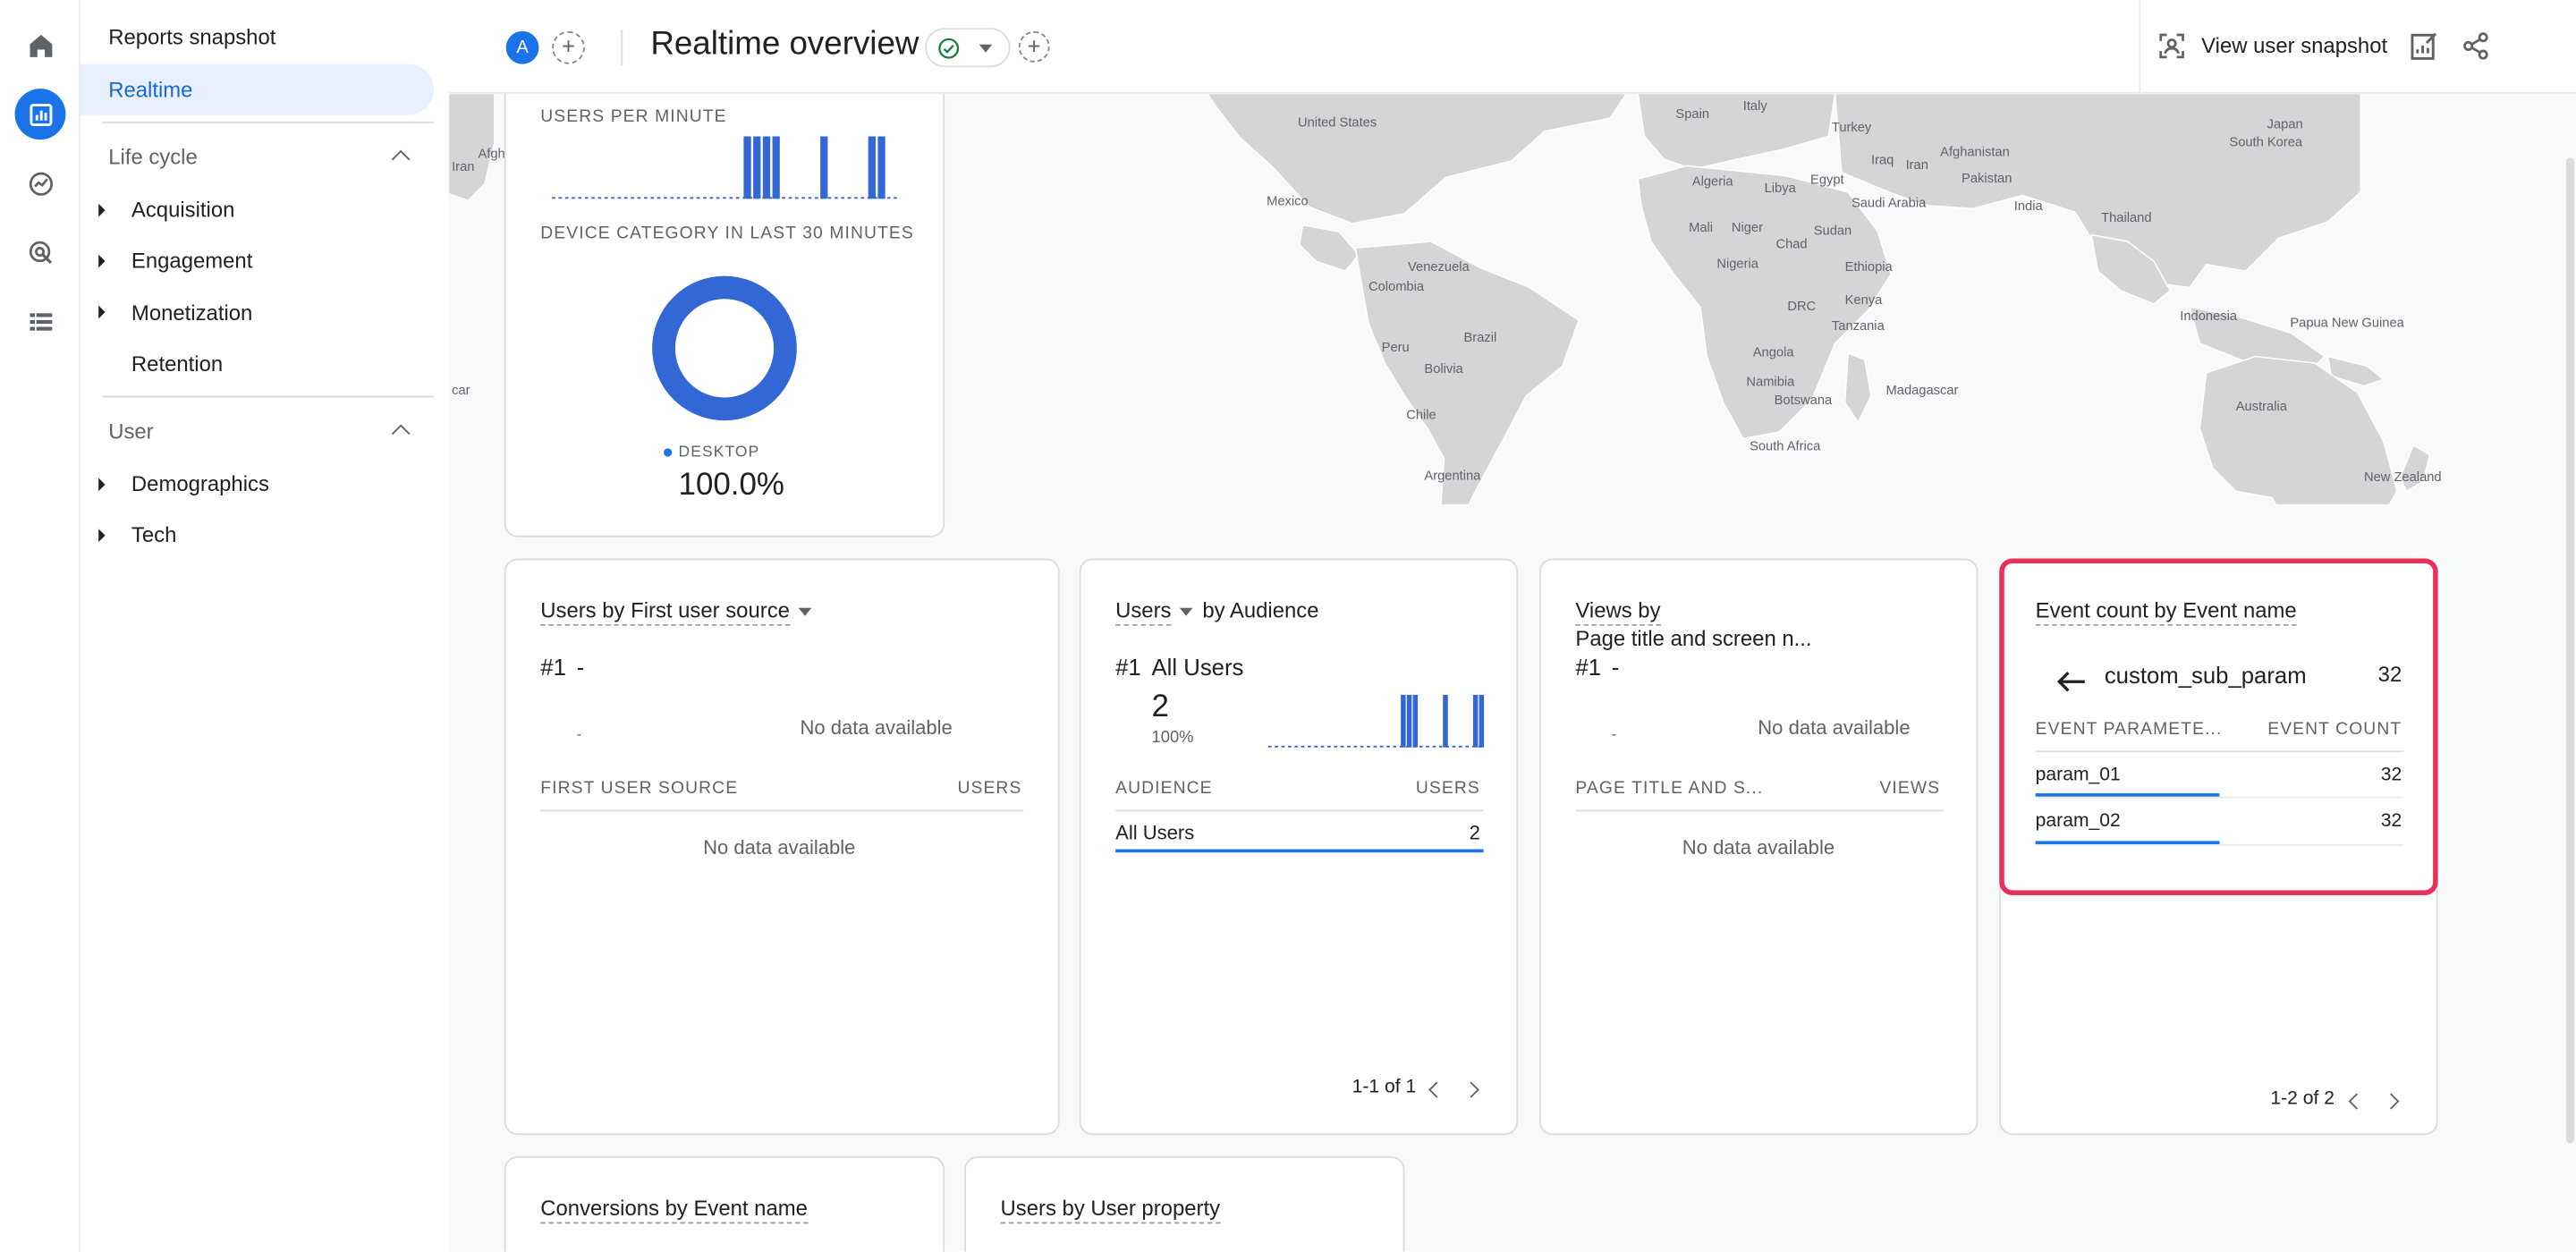  What do you see at coordinates (40, 115) in the screenshot?
I see `reports-icon` at bounding box center [40, 115].